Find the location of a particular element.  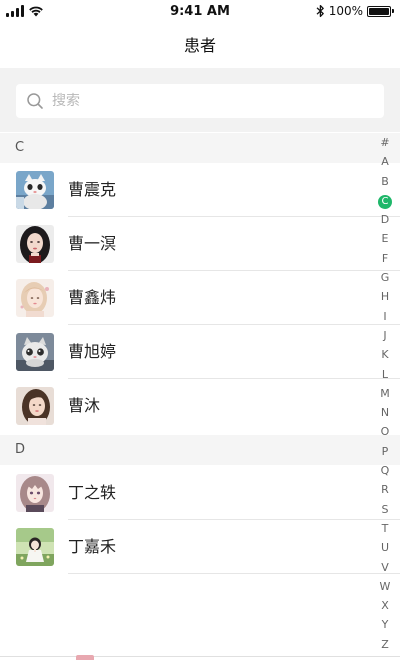

index-letter-active: C is located at coordinates (385, 201).